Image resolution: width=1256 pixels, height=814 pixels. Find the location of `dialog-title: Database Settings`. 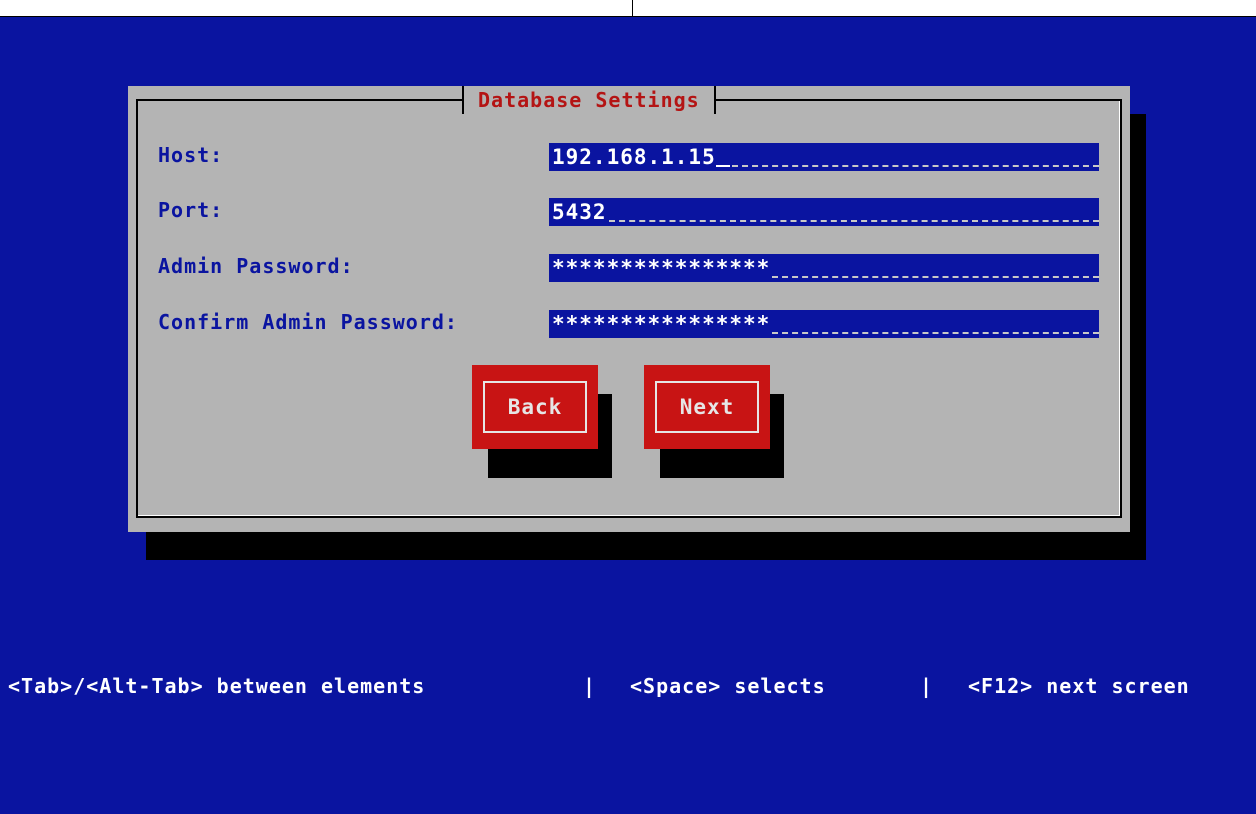

dialog-title: Database Settings is located at coordinates (589, 100).